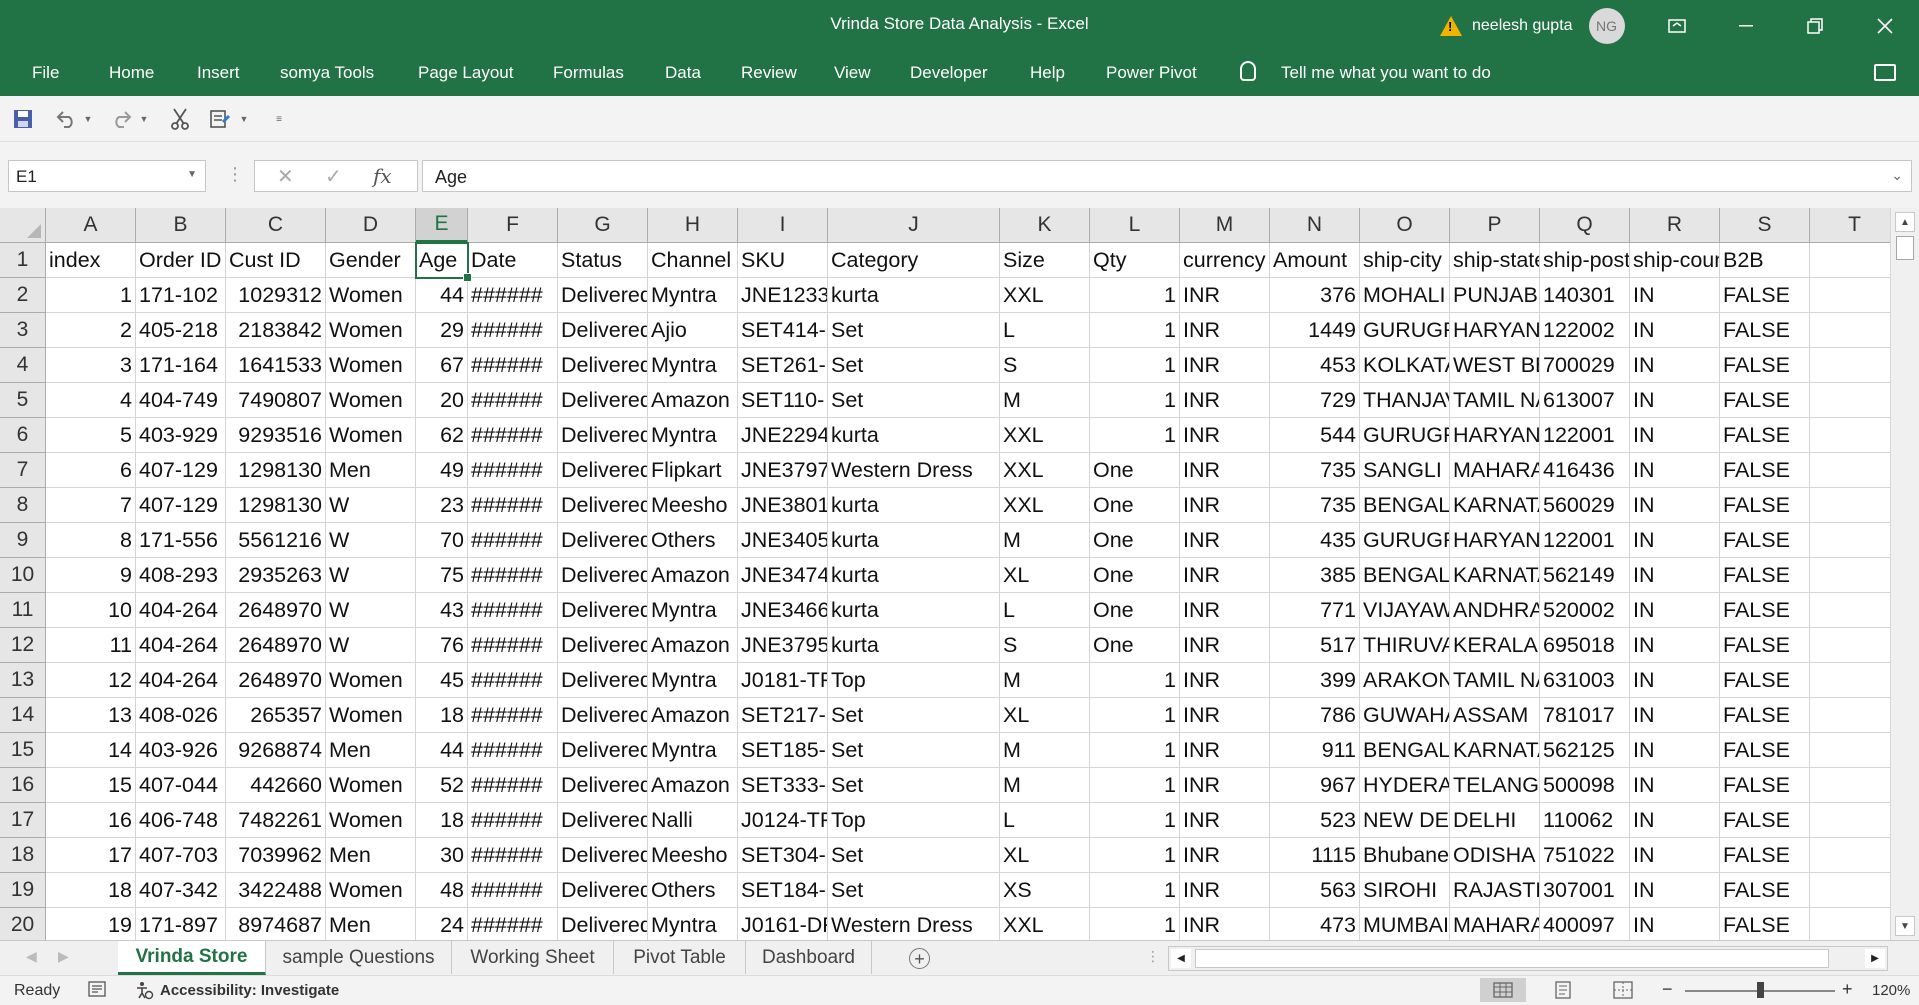 Image resolution: width=1919 pixels, height=1005 pixels. What do you see at coordinates (783, 924) in the screenshot?
I see `cell-i20: J0161-DR` at bounding box center [783, 924].